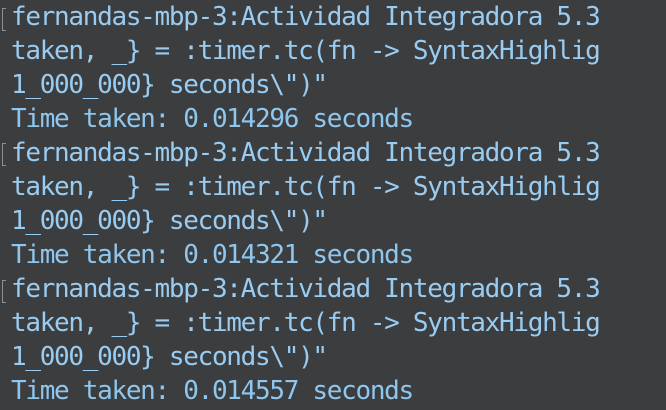 The height and width of the screenshot is (410, 666). What do you see at coordinates (212, 391) in the screenshot?
I see `output-line: Time taken: 0.014557 seconds` at bounding box center [212, 391].